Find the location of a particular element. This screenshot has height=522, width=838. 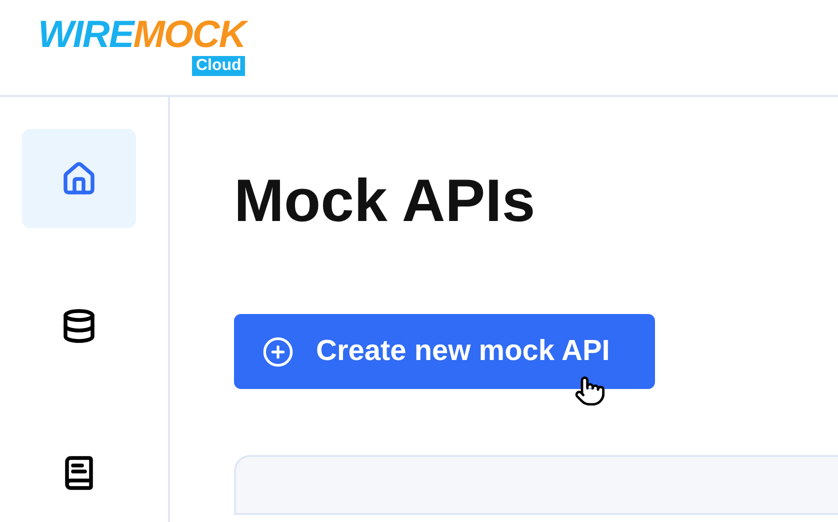

database-icon is located at coordinates (79, 326).